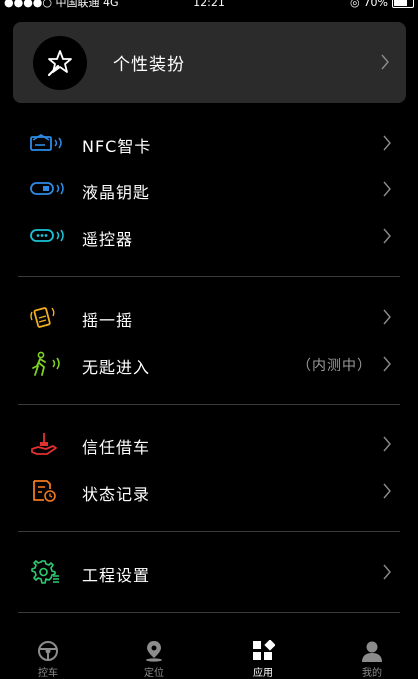  I want to click on tab-label: 控车, so click(48, 673).